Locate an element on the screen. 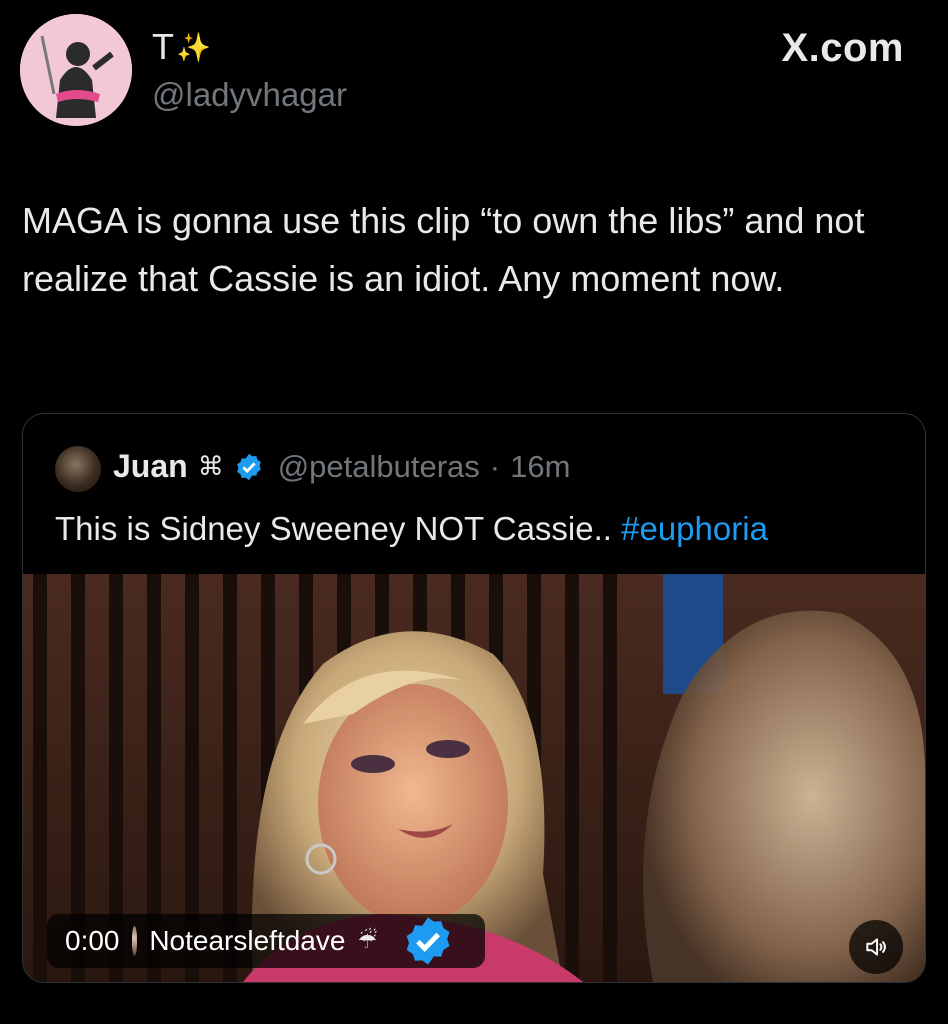 Image resolution: width=948 pixels, height=1024 pixels. video-timestamp: 0:00 is located at coordinates (92, 940).